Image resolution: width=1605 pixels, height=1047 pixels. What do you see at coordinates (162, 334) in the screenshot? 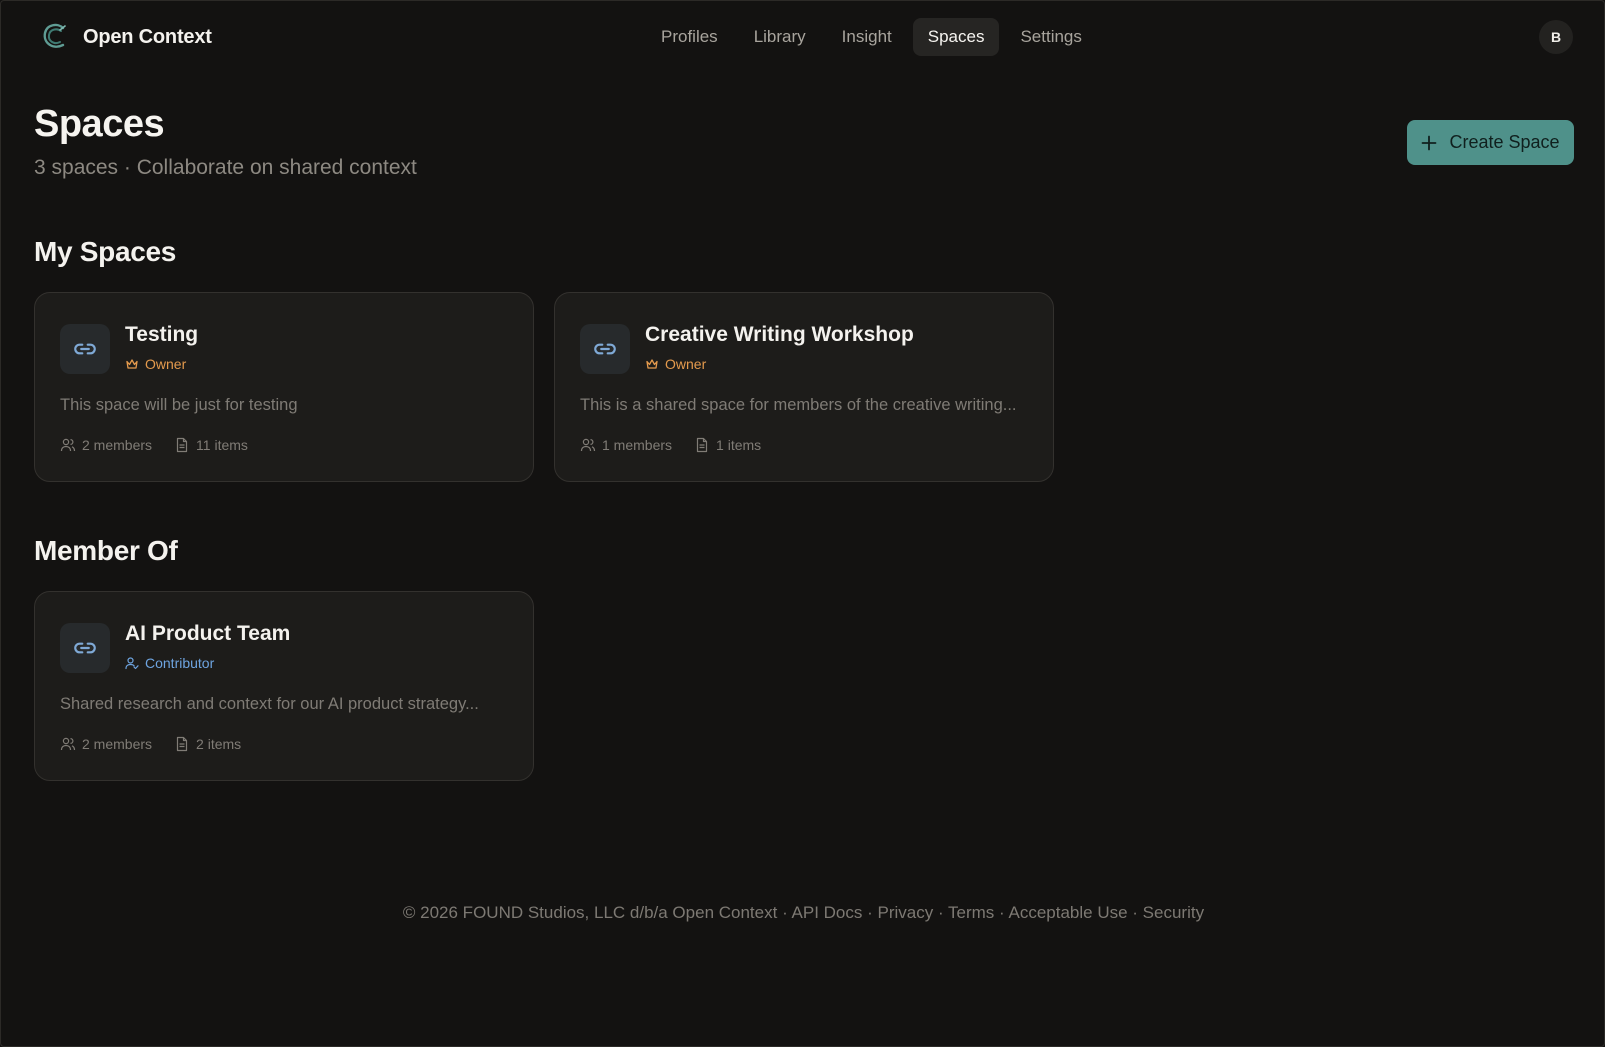
I see `space-title: Testing` at bounding box center [162, 334].